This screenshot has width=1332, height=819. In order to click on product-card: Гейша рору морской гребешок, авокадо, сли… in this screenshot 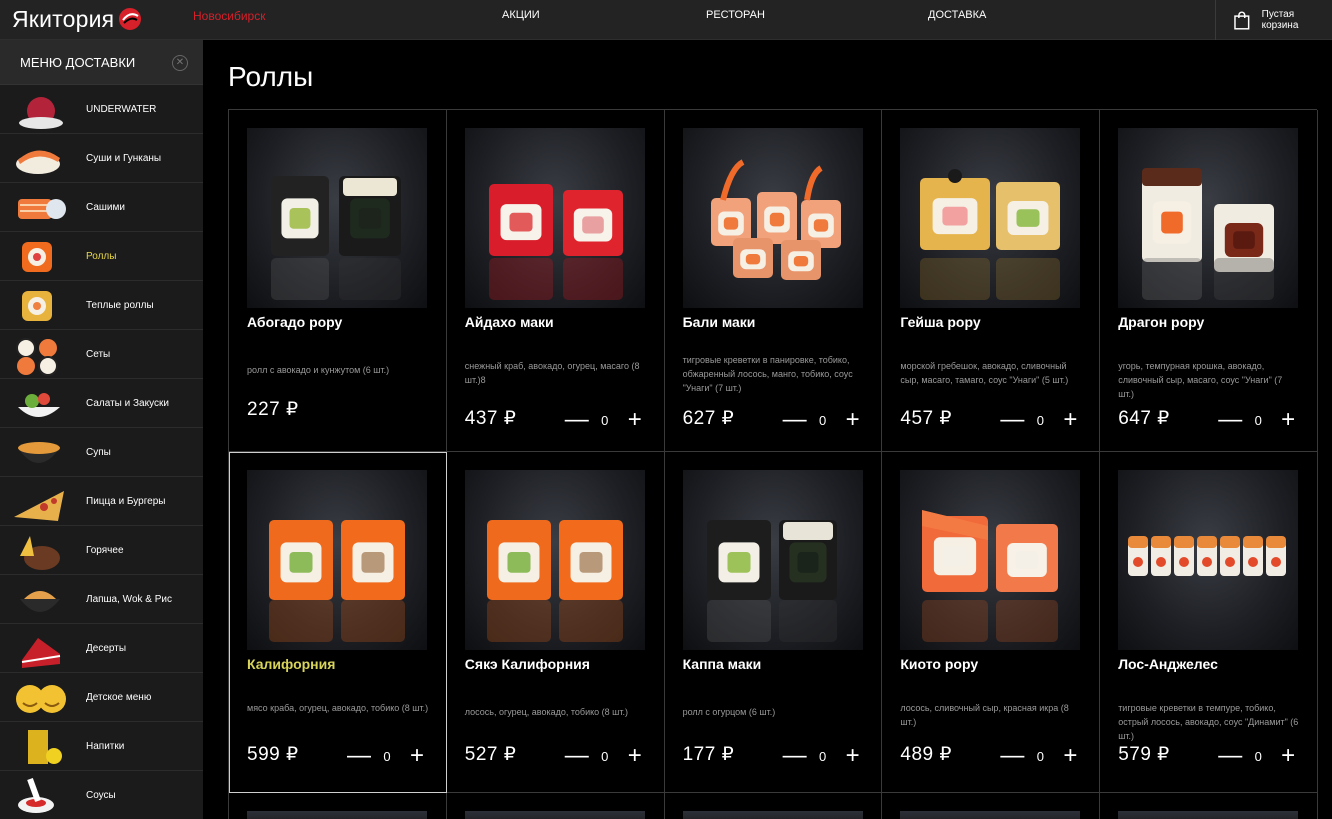, I will do `click(991, 281)`.